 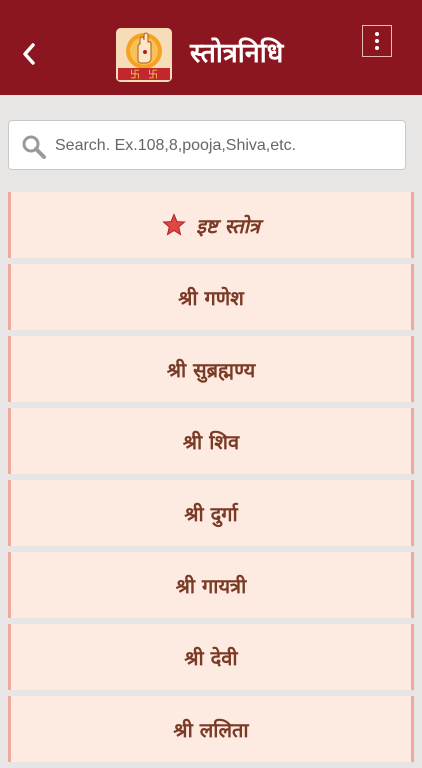 I want to click on back-chevron-icon, so click(x=29, y=54).